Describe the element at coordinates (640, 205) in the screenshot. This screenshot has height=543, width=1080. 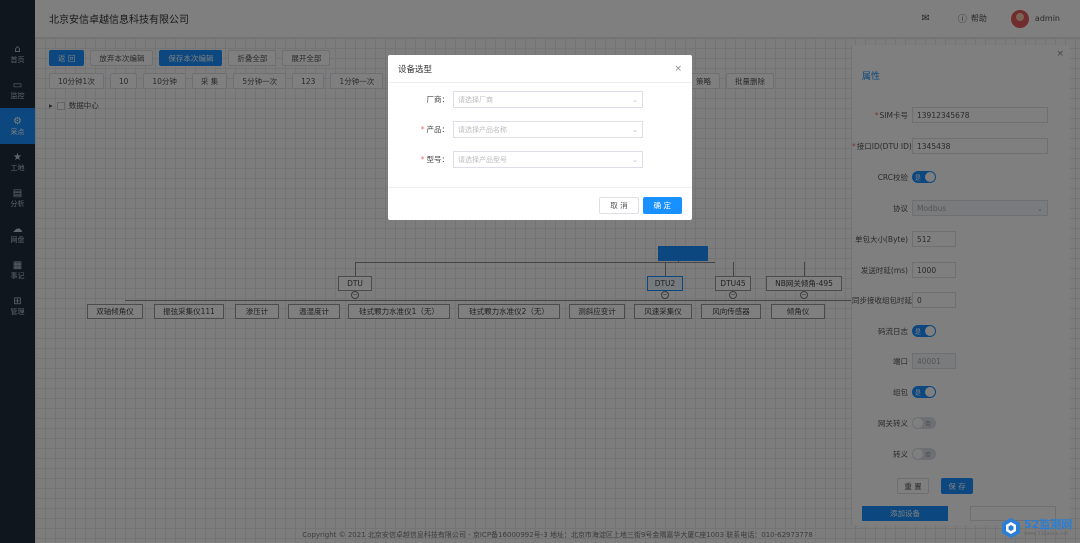
I see `modal-actions: 取 消 确 定` at that location.